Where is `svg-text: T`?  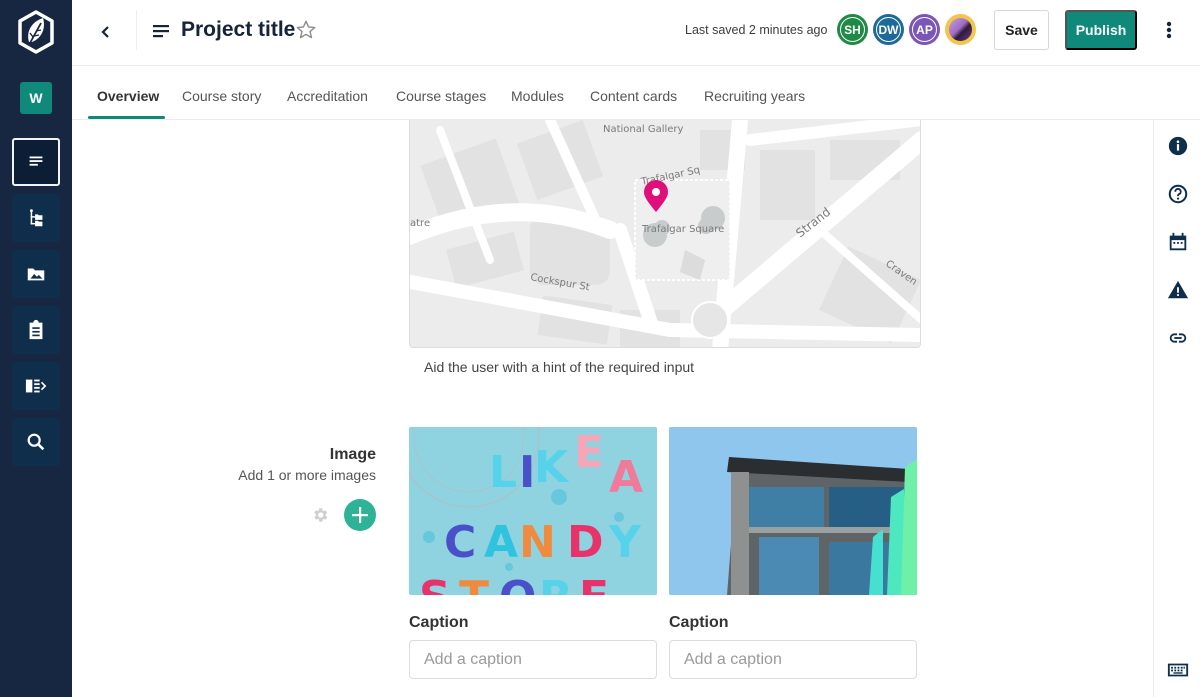
svg-text: T is located at coordinates (474, 583).